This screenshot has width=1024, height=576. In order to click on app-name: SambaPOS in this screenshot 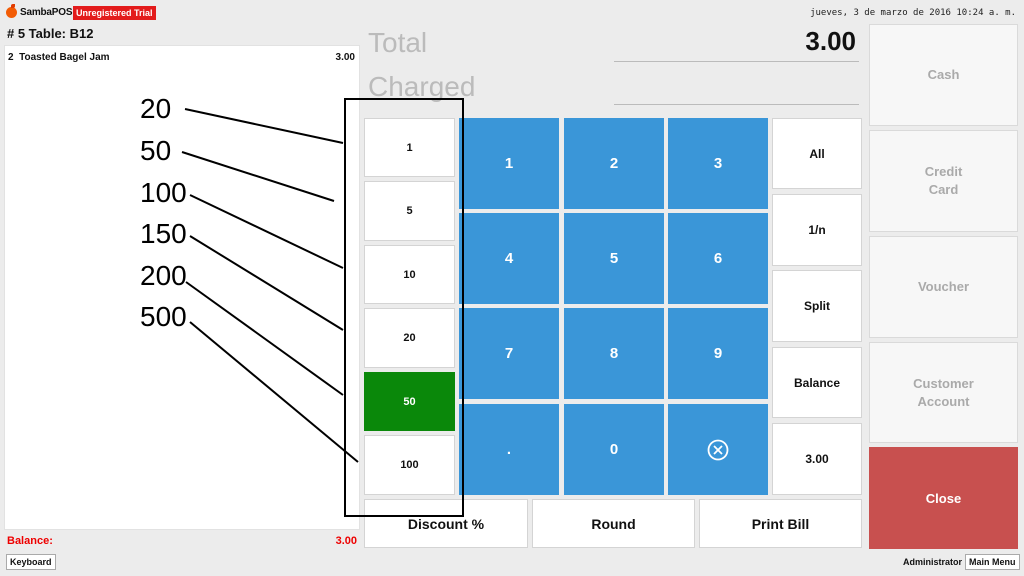, I will do `click(46, 12)`.